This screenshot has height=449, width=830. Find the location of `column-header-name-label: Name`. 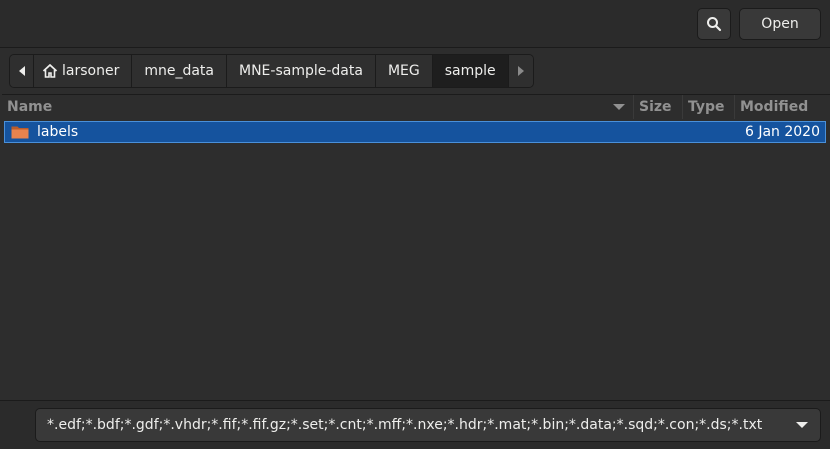

column-header-name-label: Name is located at coordinates (30, 107).